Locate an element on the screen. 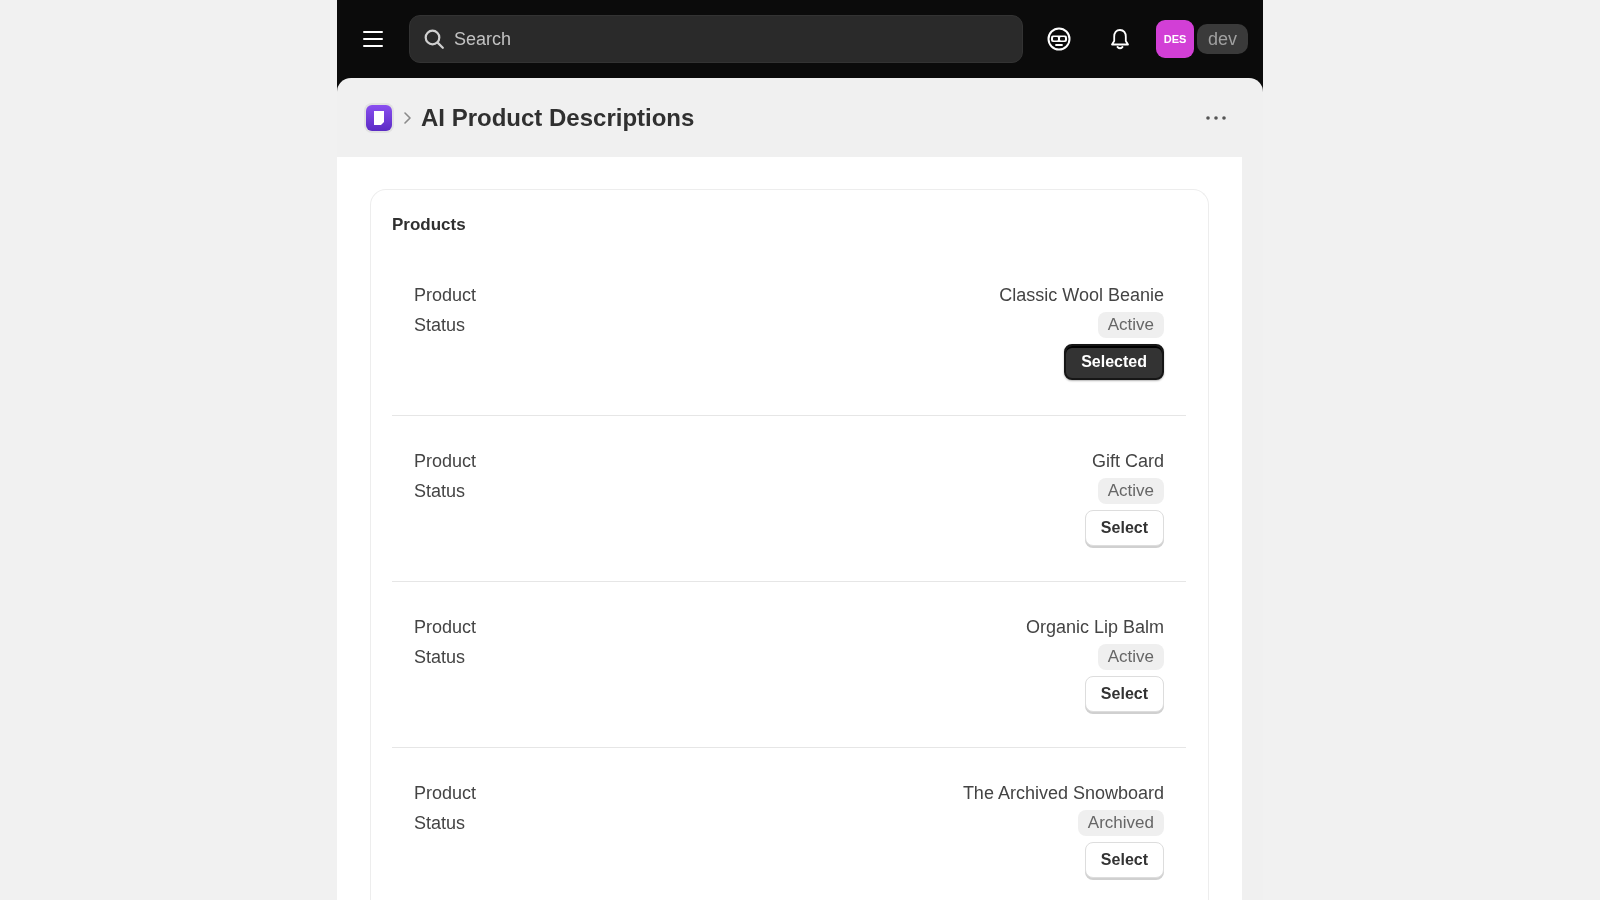  user-avatar: DES is located at coordinates (1175, 39).